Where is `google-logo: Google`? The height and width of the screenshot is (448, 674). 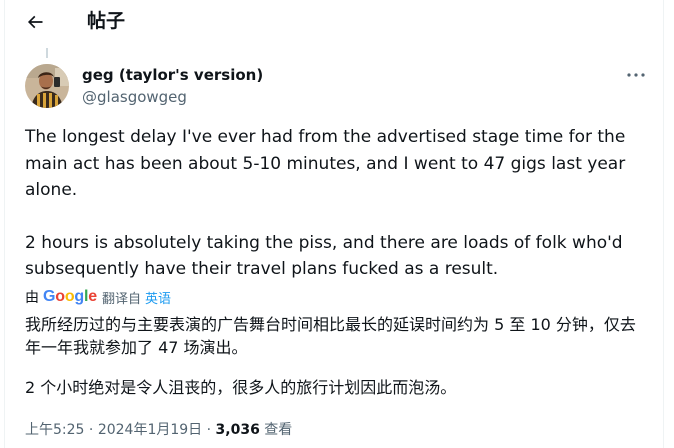
google-logo: Google is located at coordinates (70, 296).